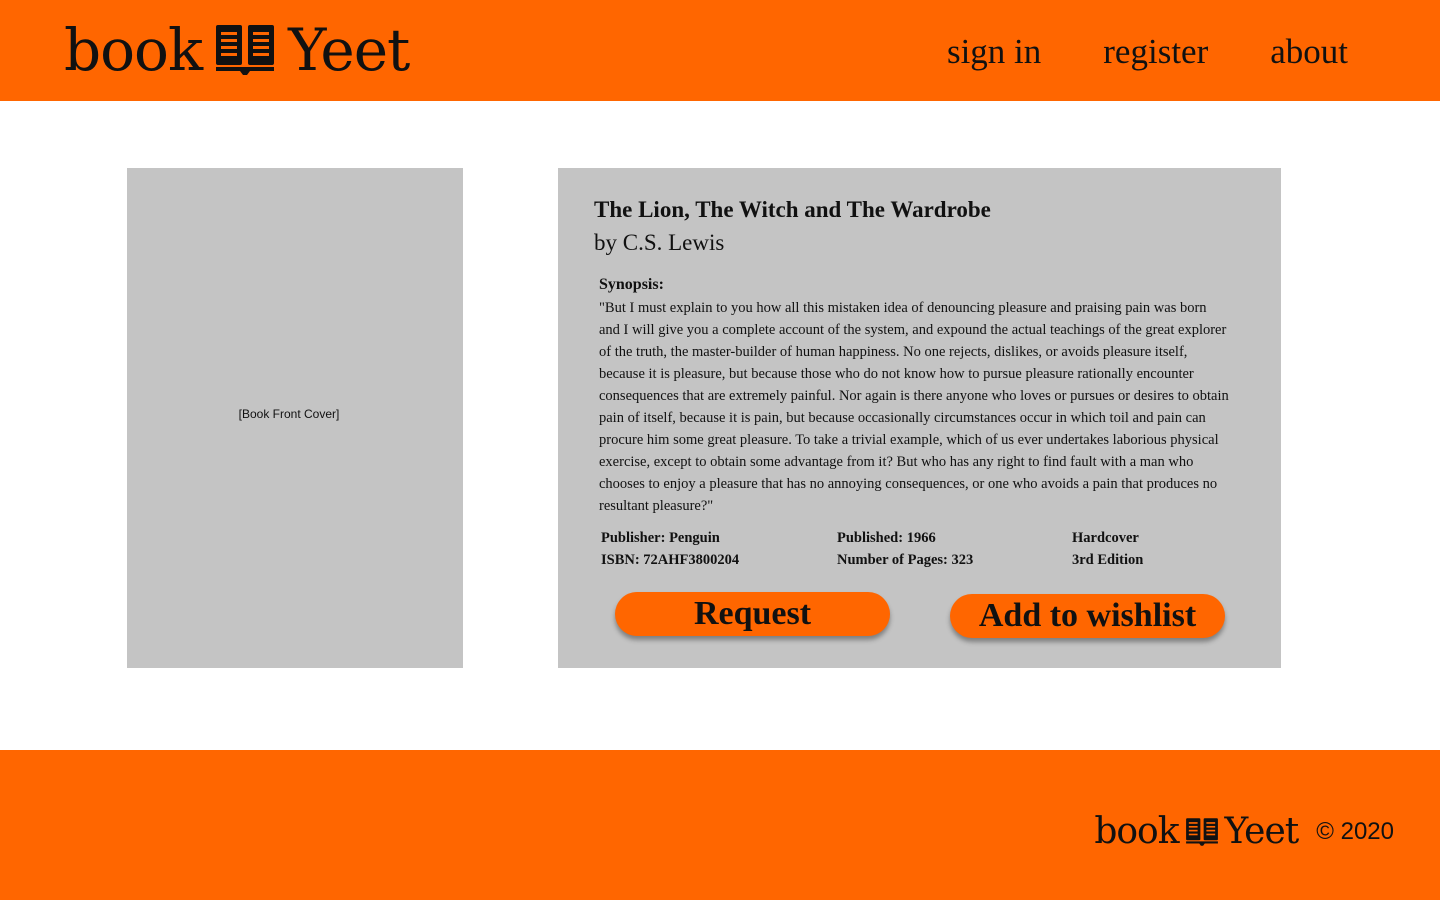 This screenshot has height=900, width=1440. What do you see at coordinates (1105, 538) in the screenshot?
I see `format-label: Hardcover` at bounding box center [1105, 538].